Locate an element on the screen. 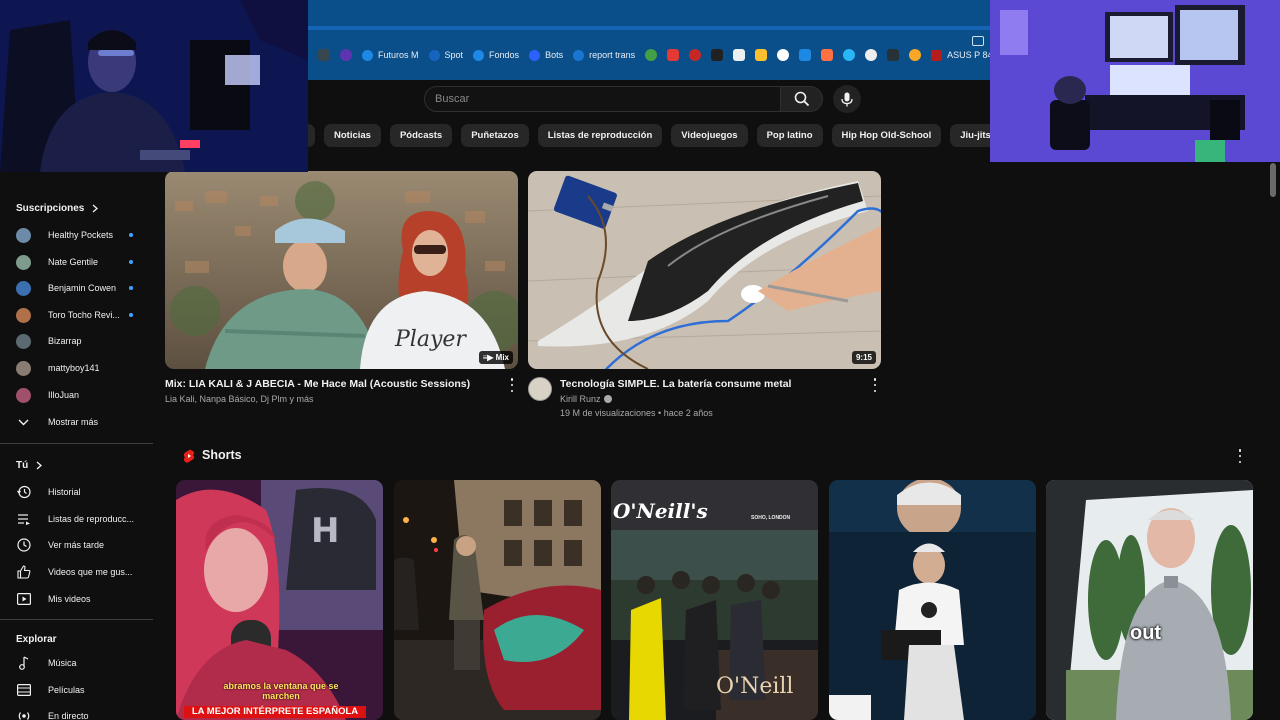 This screenshot has width=1280, height=720. subscription-healthy-pockets: Healthy Pockets is located at coordinates (81, 235).